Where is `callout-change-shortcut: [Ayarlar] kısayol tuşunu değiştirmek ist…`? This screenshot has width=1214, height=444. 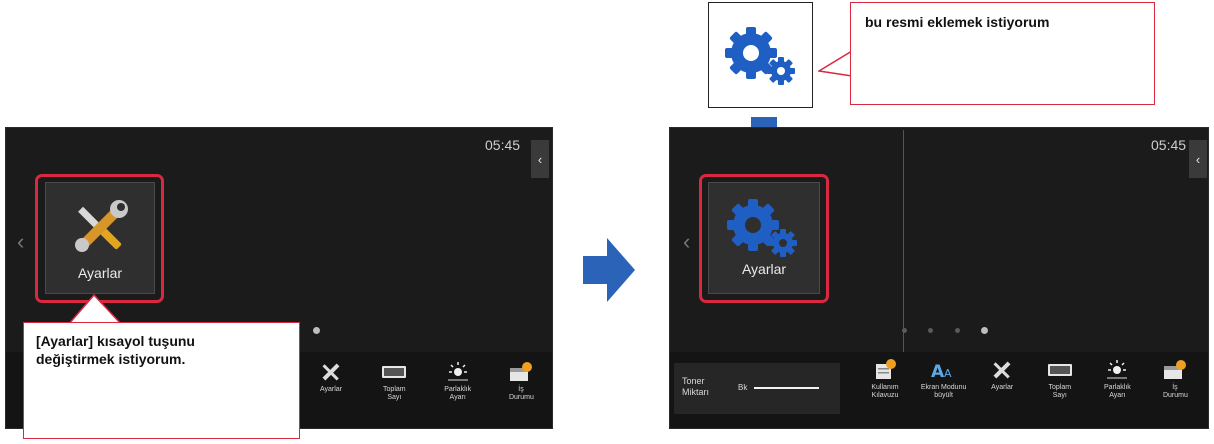
callout-change-shortcut: [Ayarlar] kısayol tuşunu değiştirmek ist… is located at coordinates (161, 380).